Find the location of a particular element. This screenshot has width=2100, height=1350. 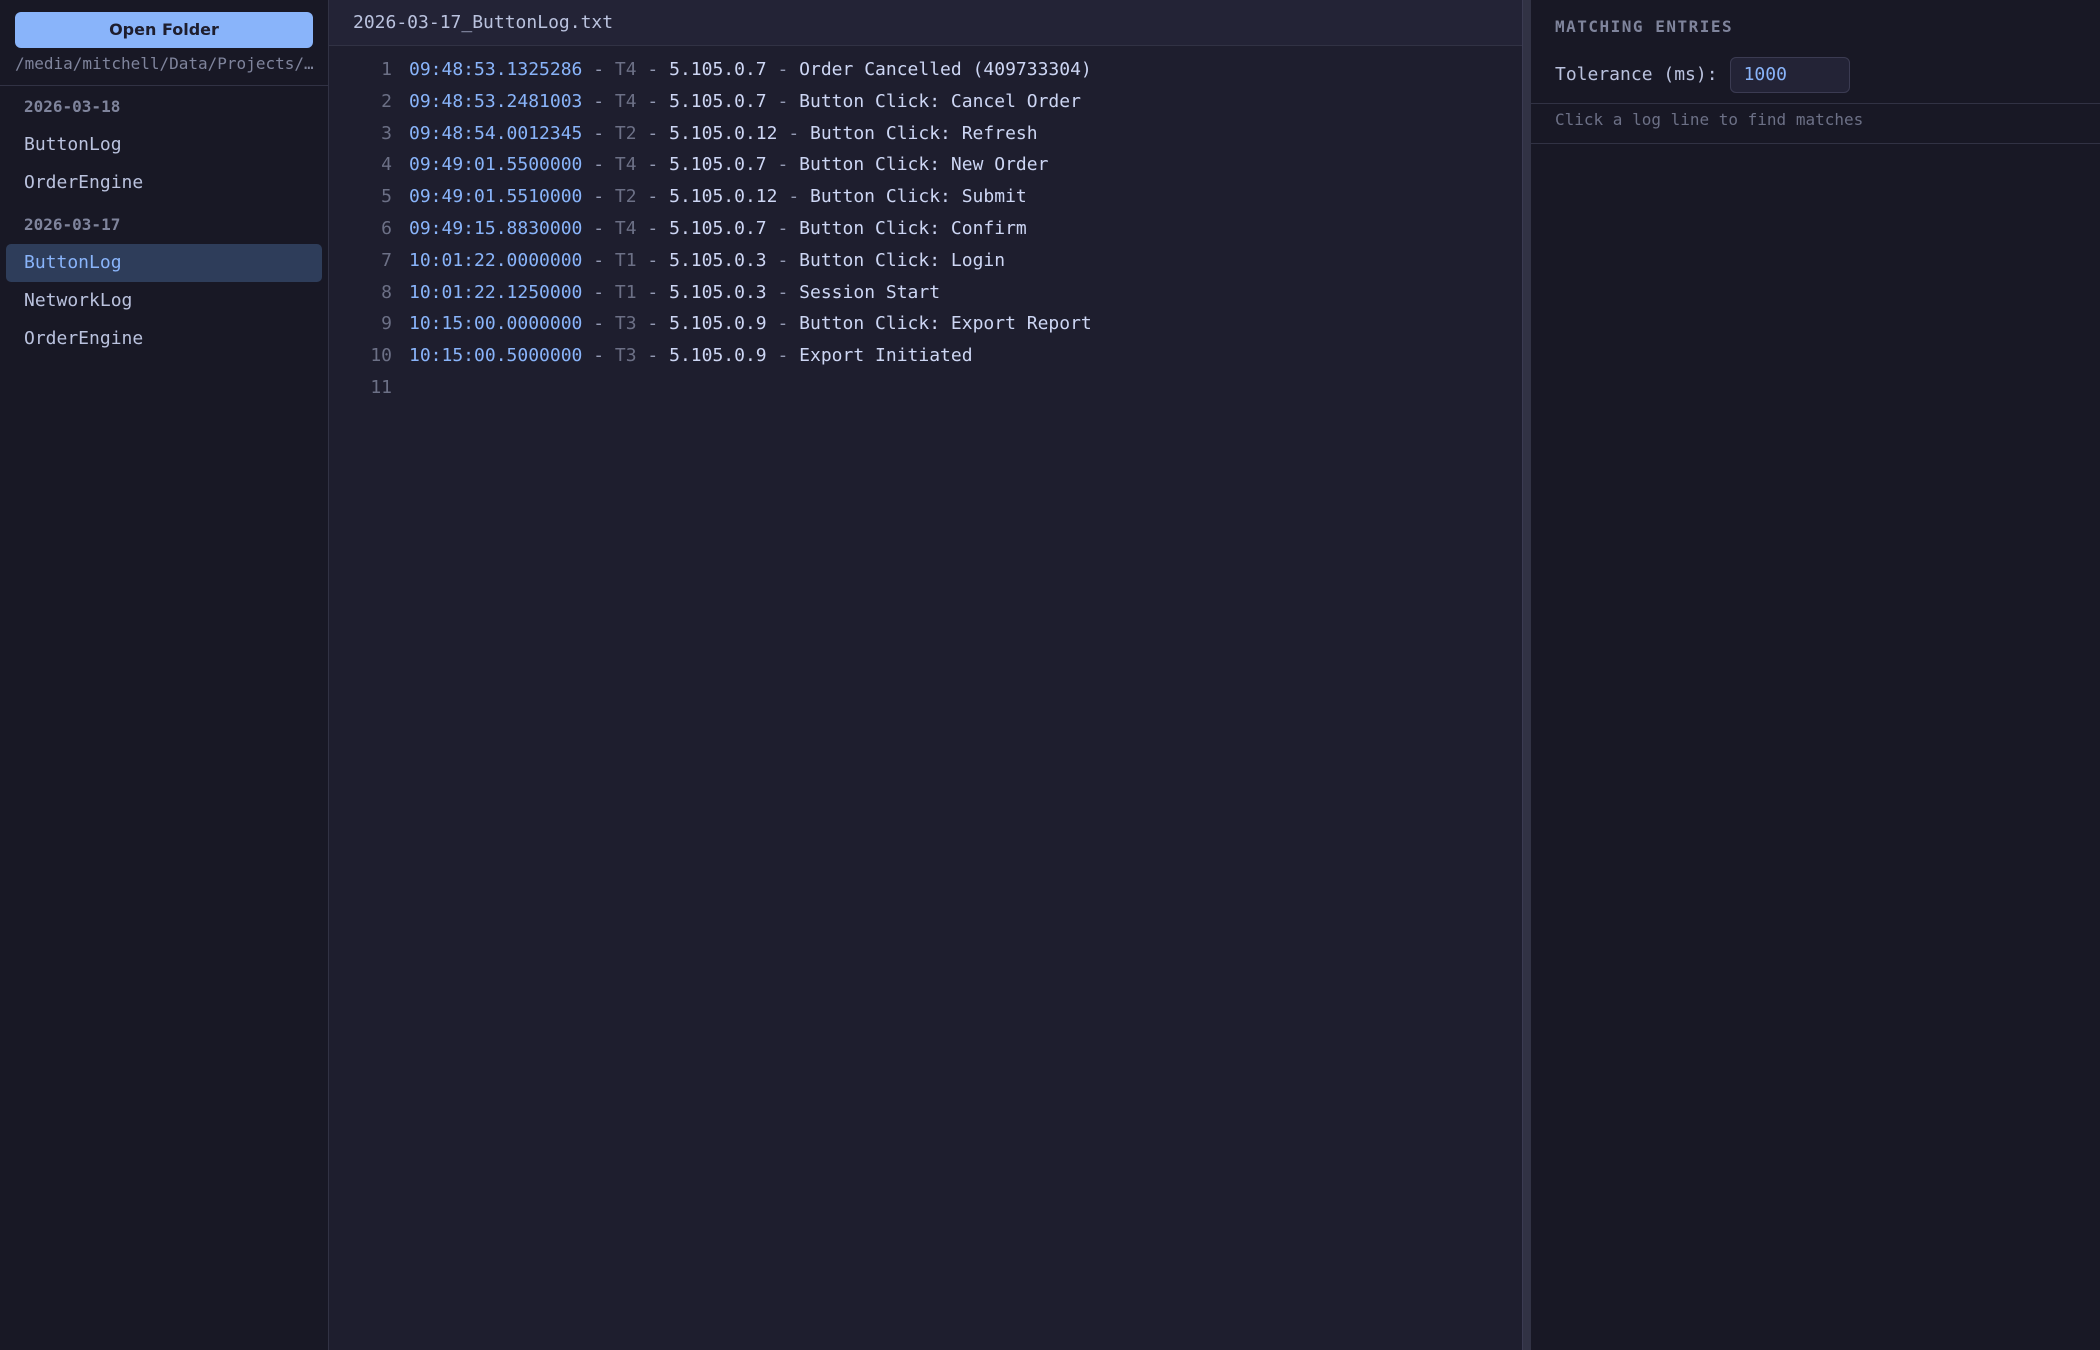

message: Button Click: Login is located at coordinates (902, 260).